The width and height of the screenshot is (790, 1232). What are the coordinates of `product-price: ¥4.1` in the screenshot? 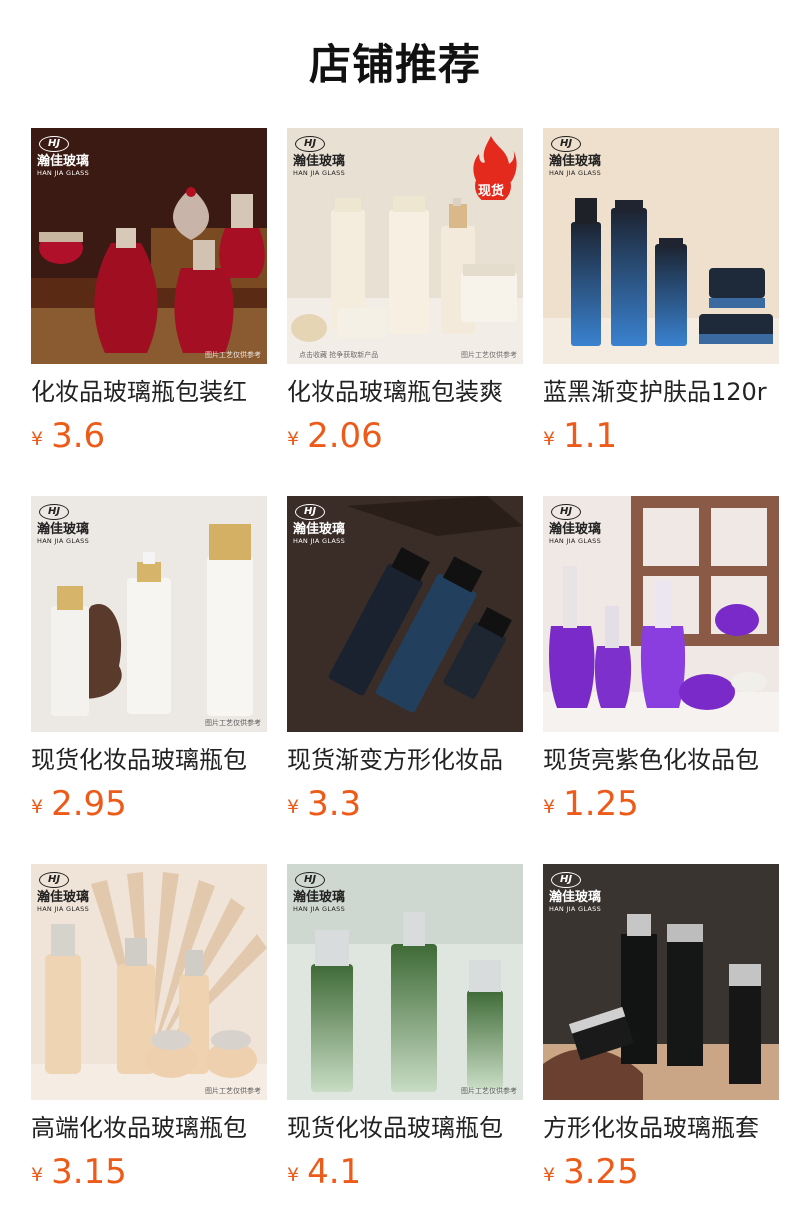 It's located at (405, 1175).